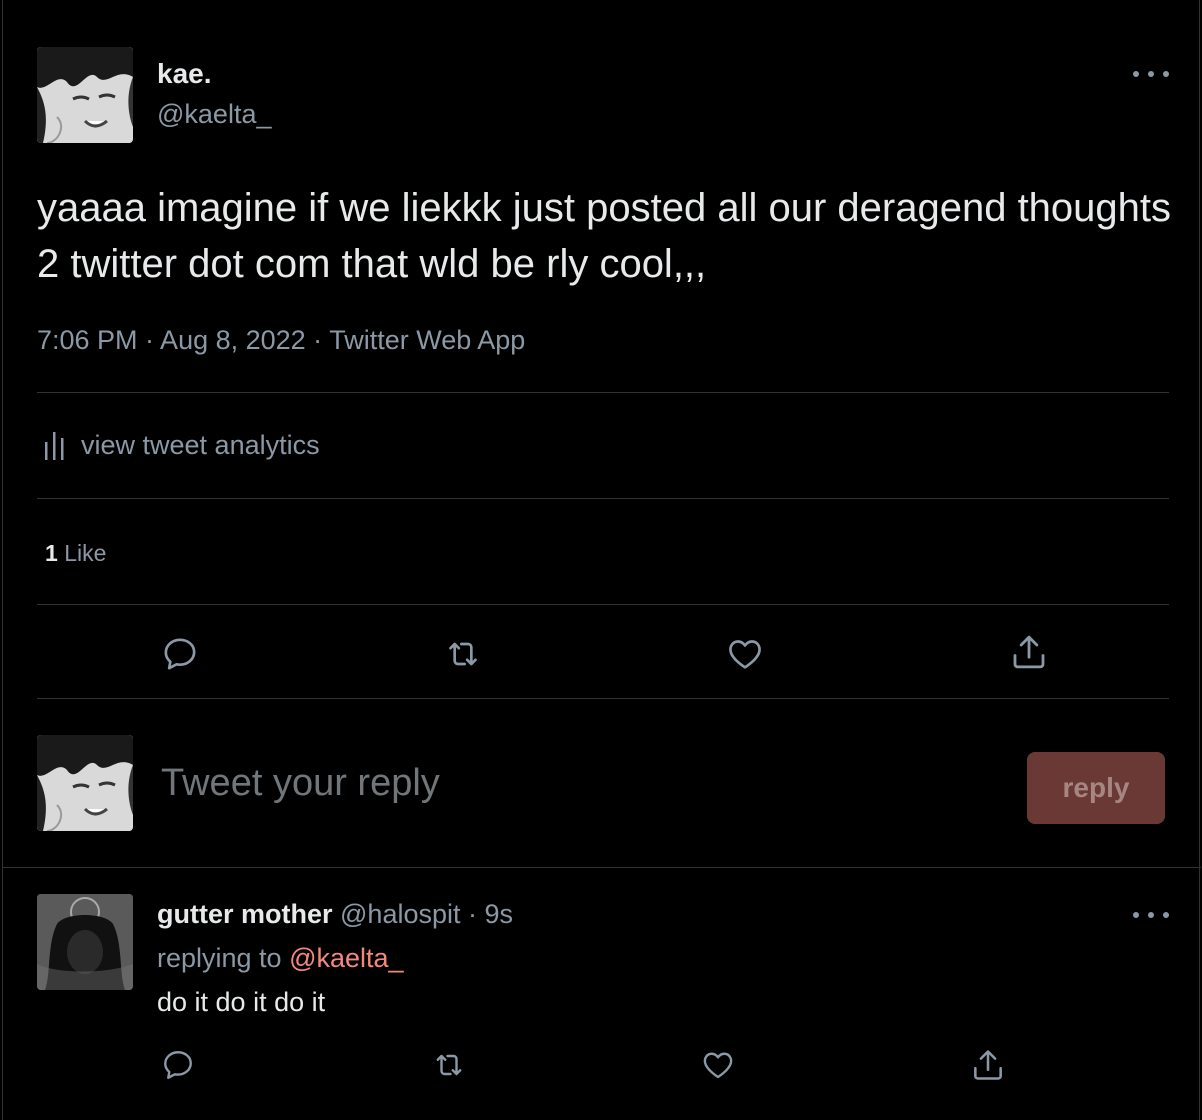  Describe the element at coordinates (400, 914) in the screenshot. I see `reply-author-handle: @halospit` at that location.